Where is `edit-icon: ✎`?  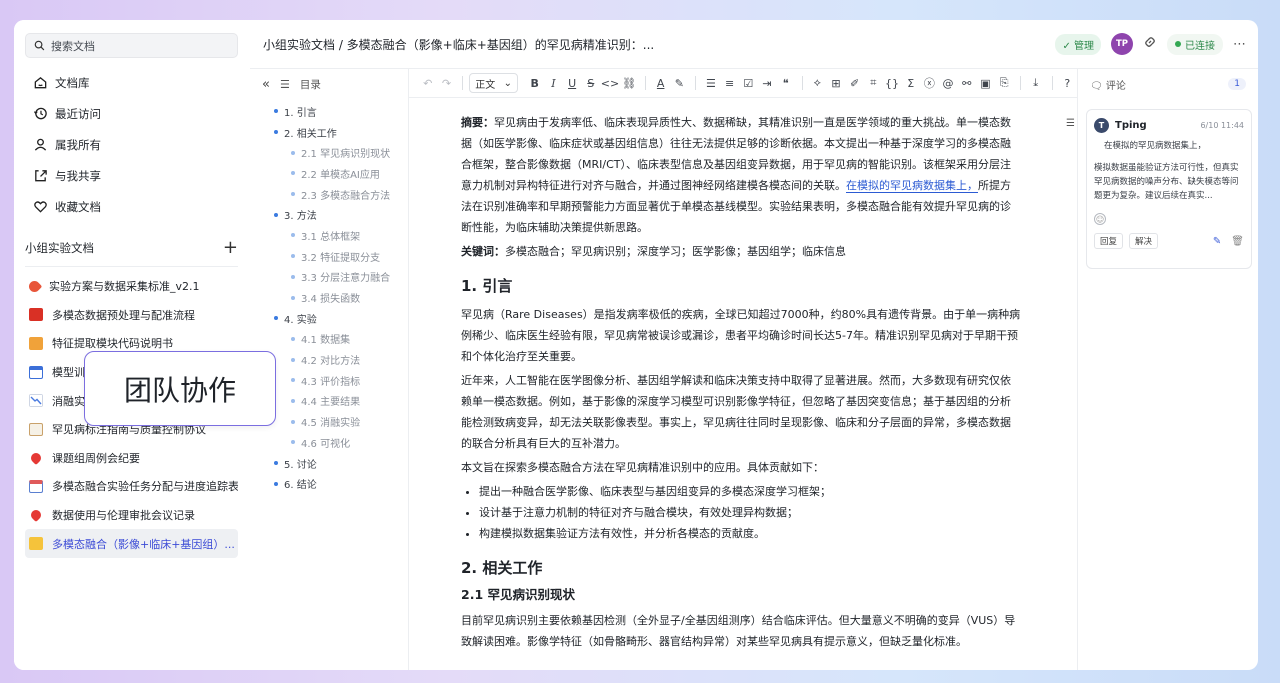 edit-icon: ✎ is located at coordinates (1217, 241).